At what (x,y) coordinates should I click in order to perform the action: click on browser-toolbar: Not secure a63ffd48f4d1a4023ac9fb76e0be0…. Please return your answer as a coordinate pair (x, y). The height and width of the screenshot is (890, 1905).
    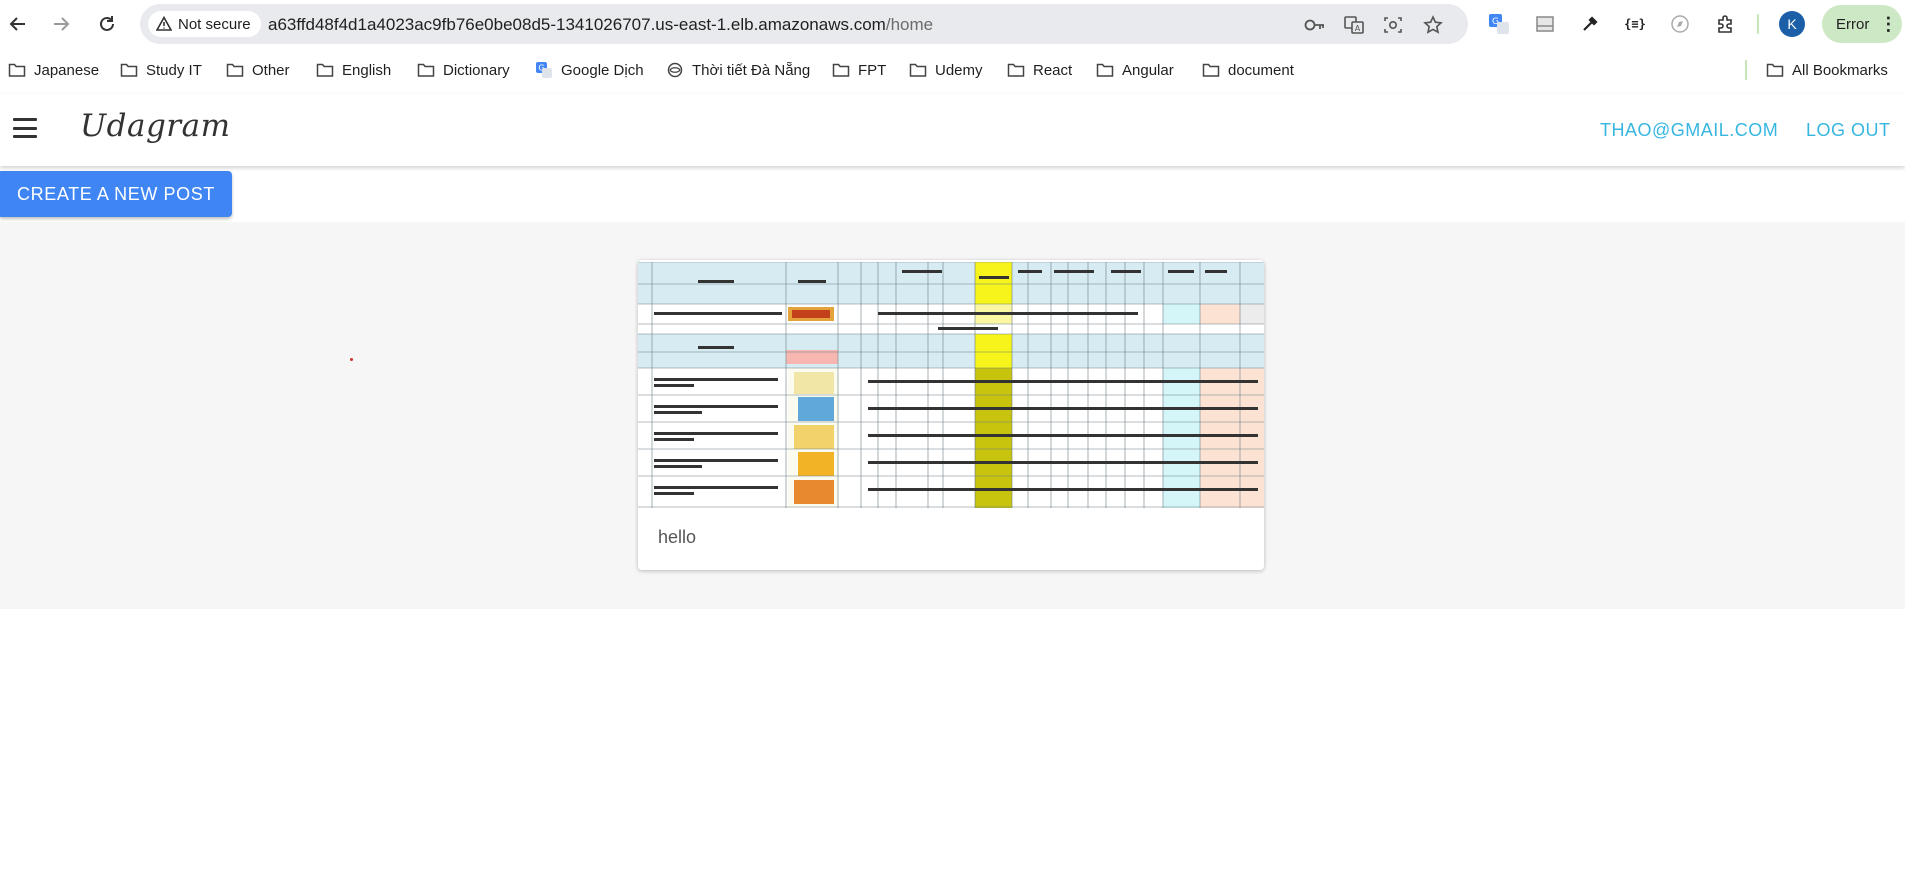
    Looking at the image, I should click on (952, 24).